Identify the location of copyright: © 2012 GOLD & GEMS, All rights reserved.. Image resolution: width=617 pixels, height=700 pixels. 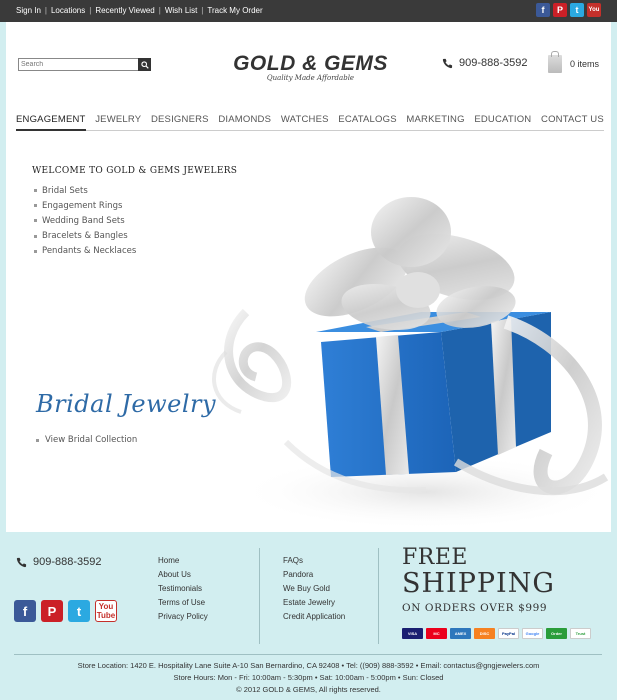
(308, 689).